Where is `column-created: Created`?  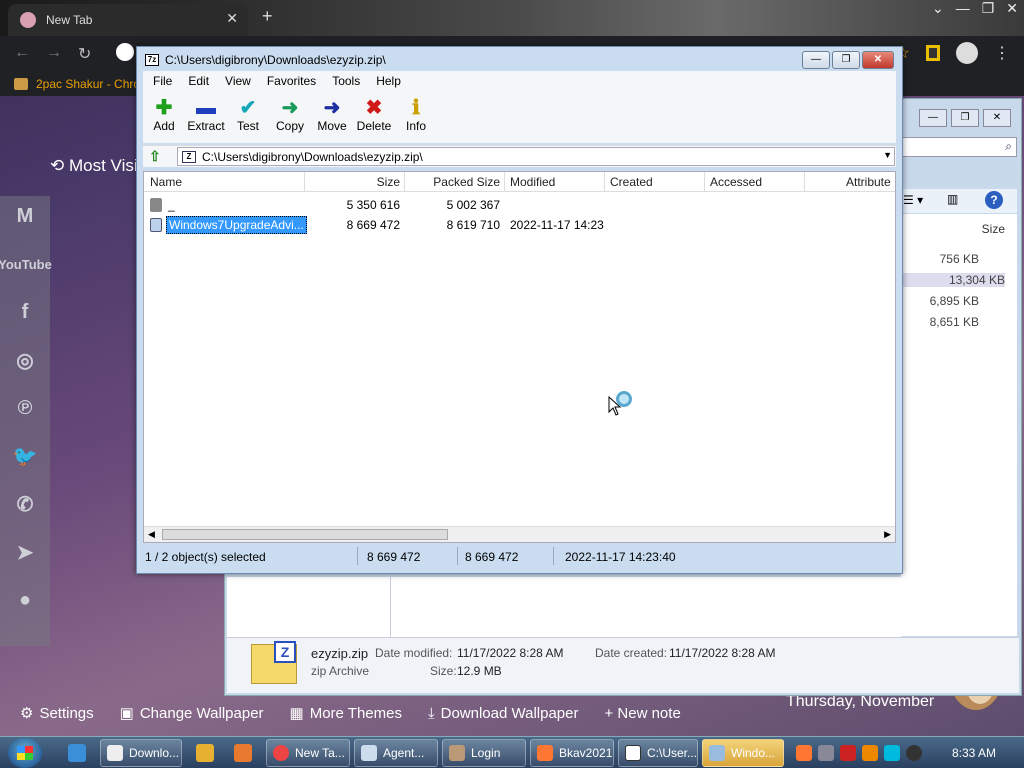
column-created: Created is located at coordinates (631, 182).